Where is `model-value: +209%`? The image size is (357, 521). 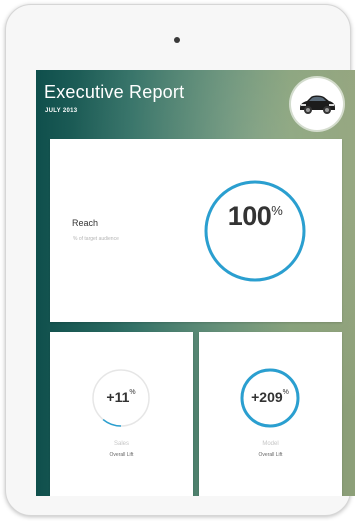
model-value: +209% is located at coordinates (270, 397).